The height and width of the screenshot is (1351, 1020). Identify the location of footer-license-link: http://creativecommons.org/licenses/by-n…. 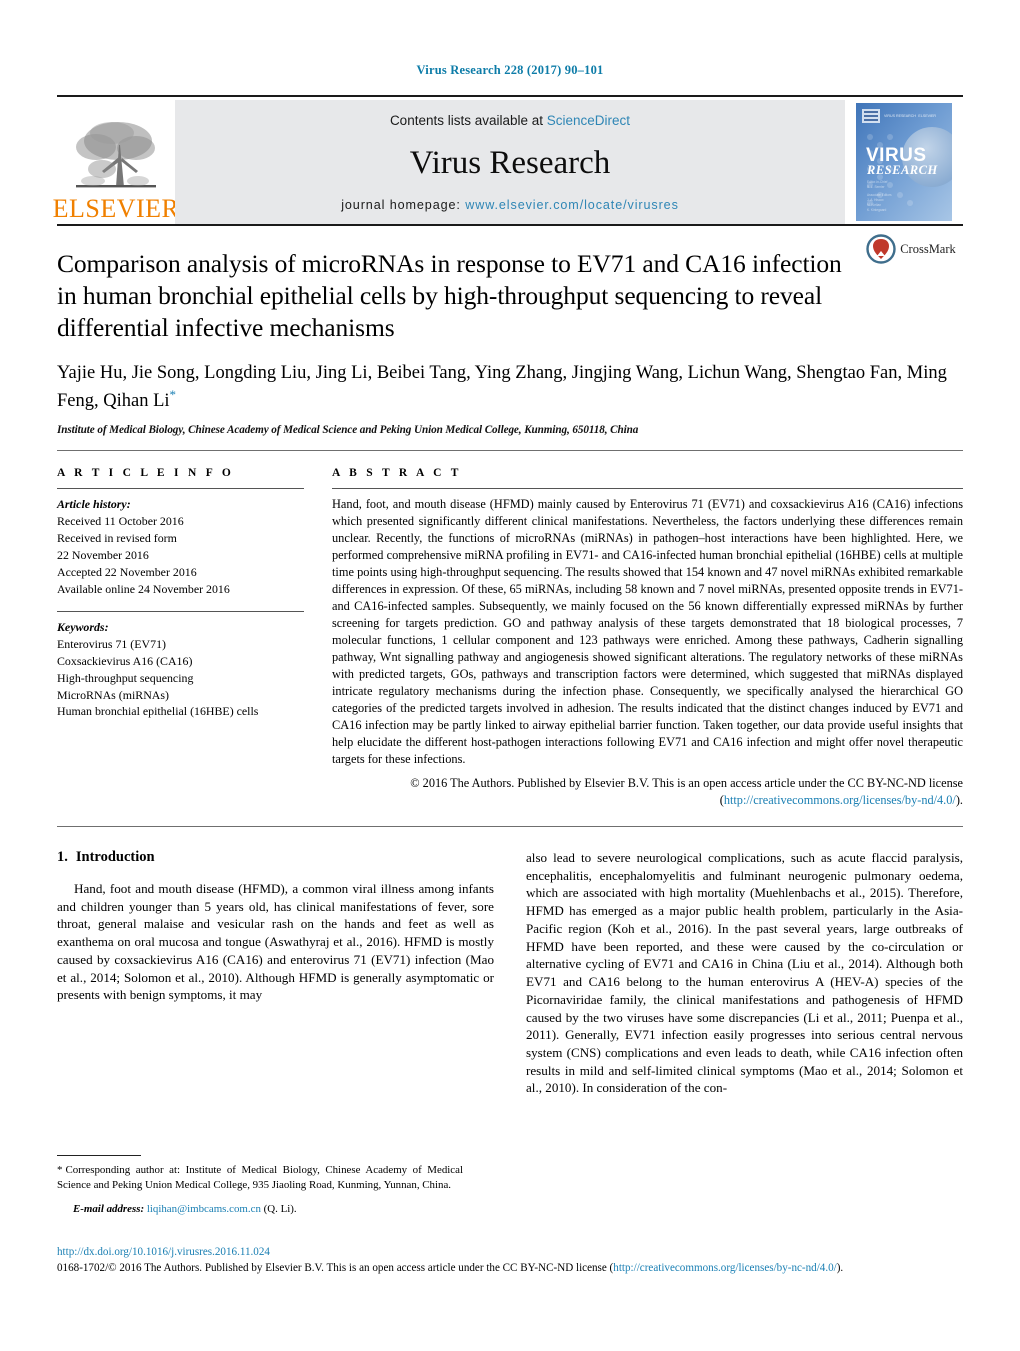
(724, 1268).